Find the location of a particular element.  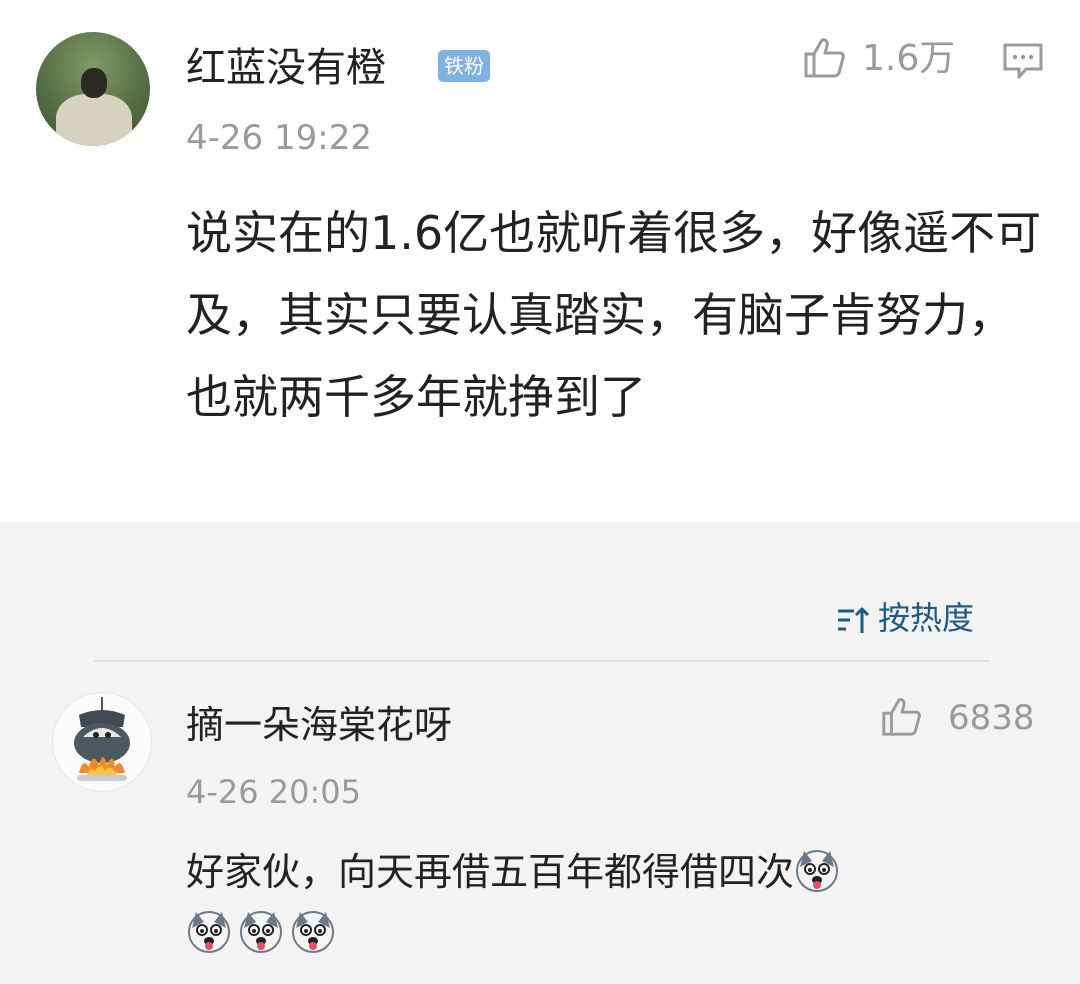

reply-like-count: 6838 is located at coordinates (991, 718).